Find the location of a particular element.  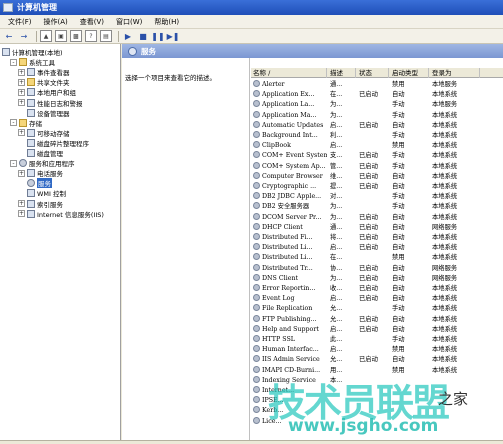

tree-item: - 存储 is located at coordinates (26, 123).